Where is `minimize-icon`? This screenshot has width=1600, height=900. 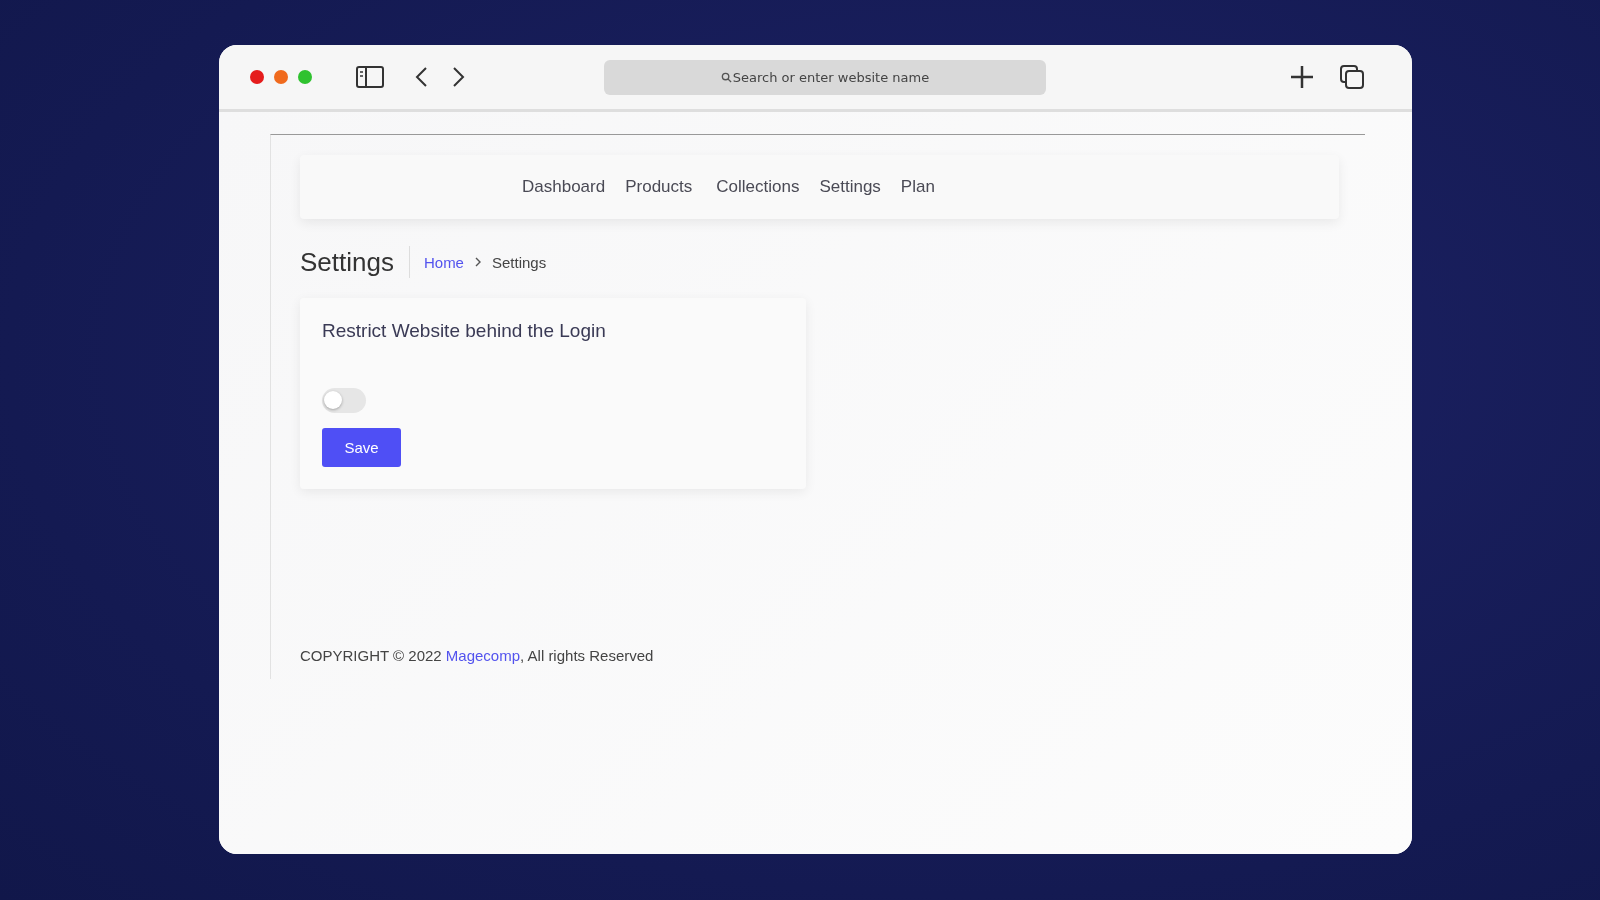
minimize-icon is located at coordinates (281, 77).